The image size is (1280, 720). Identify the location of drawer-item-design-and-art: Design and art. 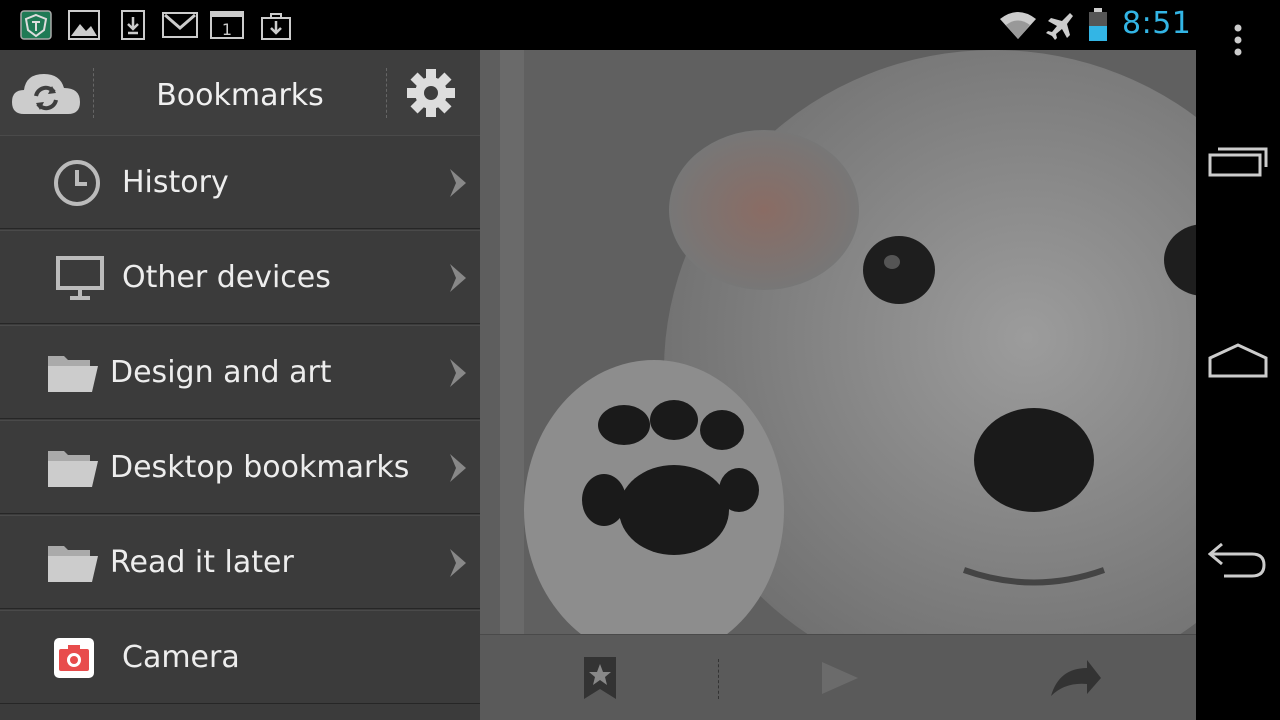
(240, 372).